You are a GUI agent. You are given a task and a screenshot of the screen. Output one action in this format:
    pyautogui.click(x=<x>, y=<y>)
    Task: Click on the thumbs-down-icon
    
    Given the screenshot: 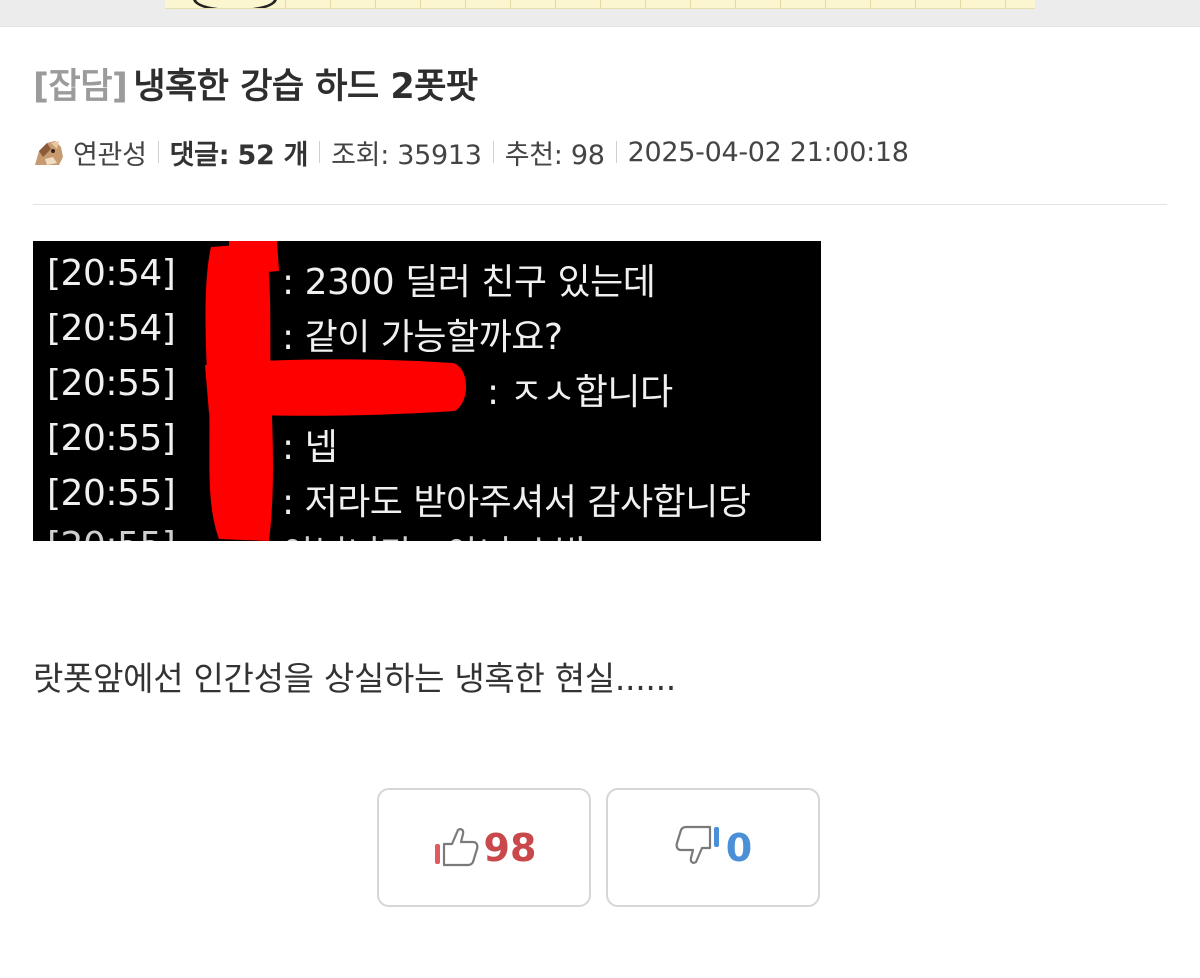 What is the action you would take?
    pyautogui.click(x=698, y=848)
    